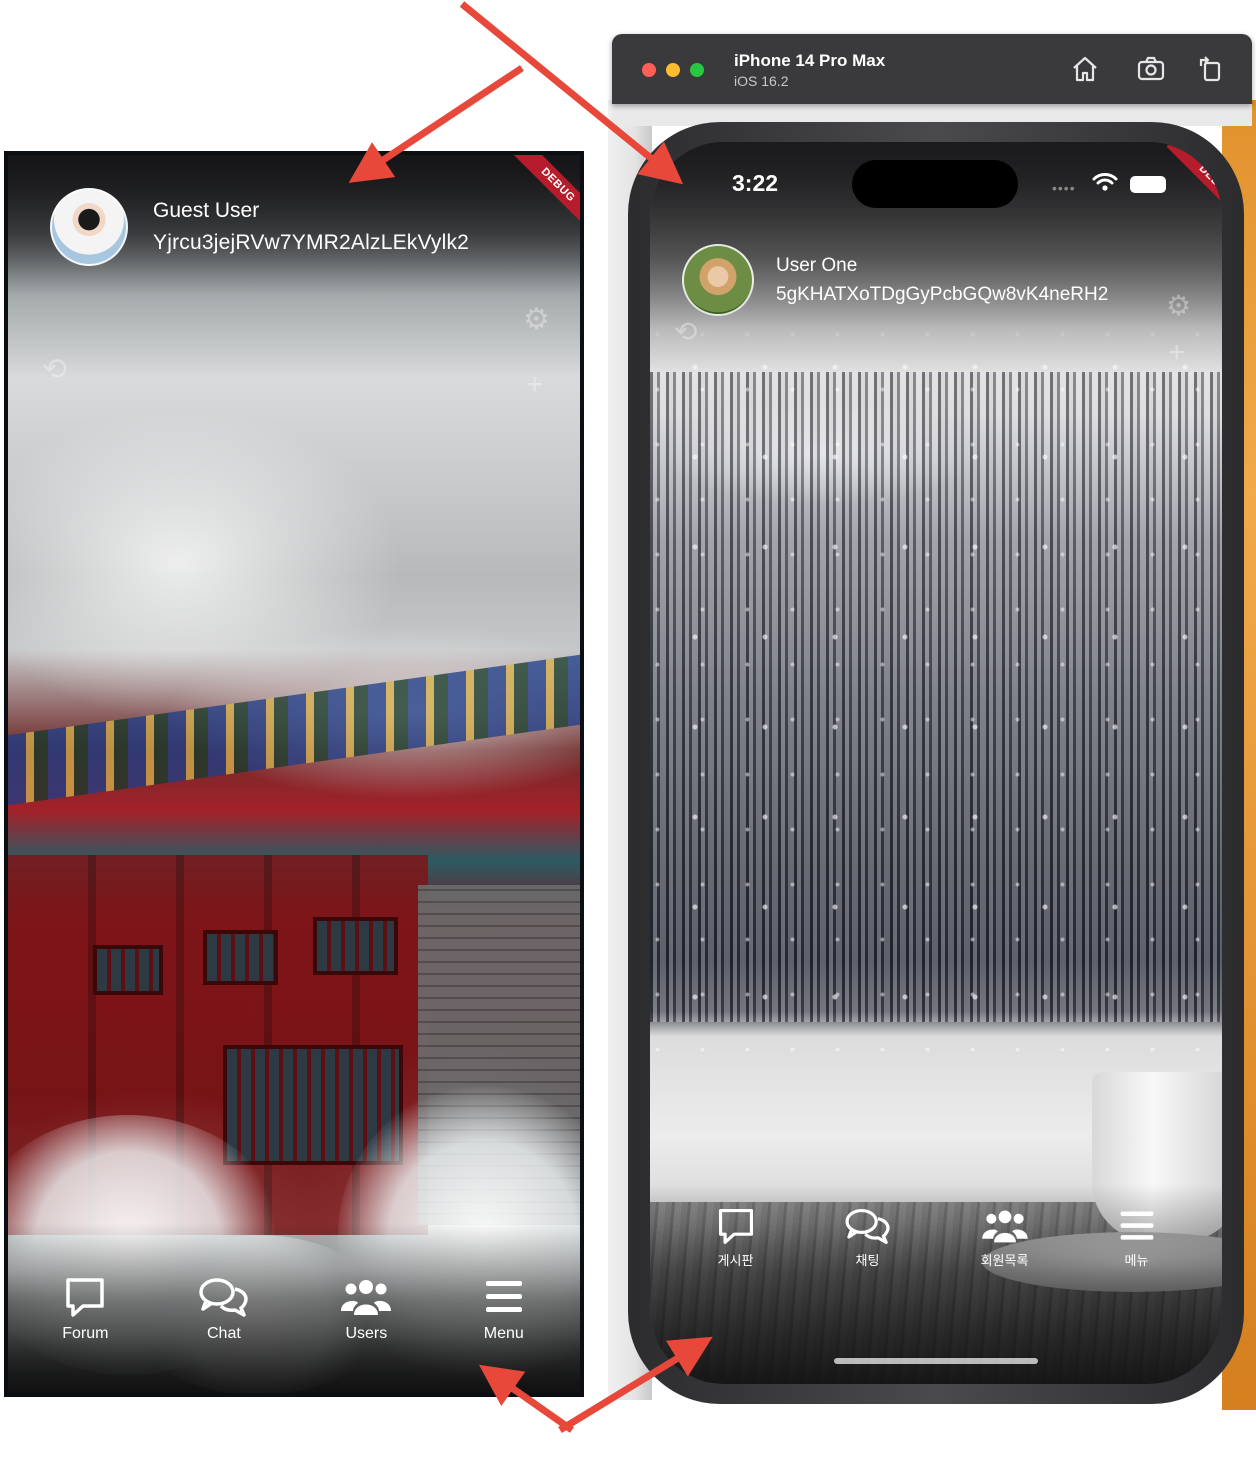 This screenshot has height=1458, width=1256. What do you see at coordinates (867, 1260) in the screenshot?
I see `nav-label: 채팅` at bounding box center [867, 1260].